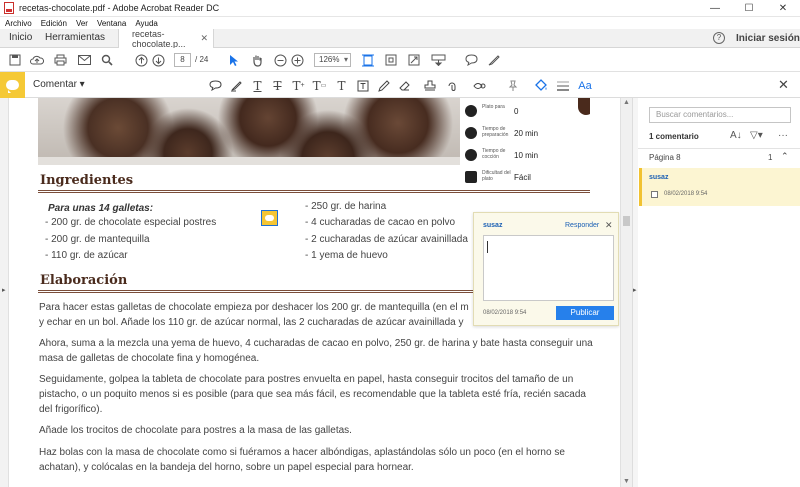  What do you see at coordinates (391, 60) in the screenshot?
I see `full-screen-icon` at bounding box center [391, 60].